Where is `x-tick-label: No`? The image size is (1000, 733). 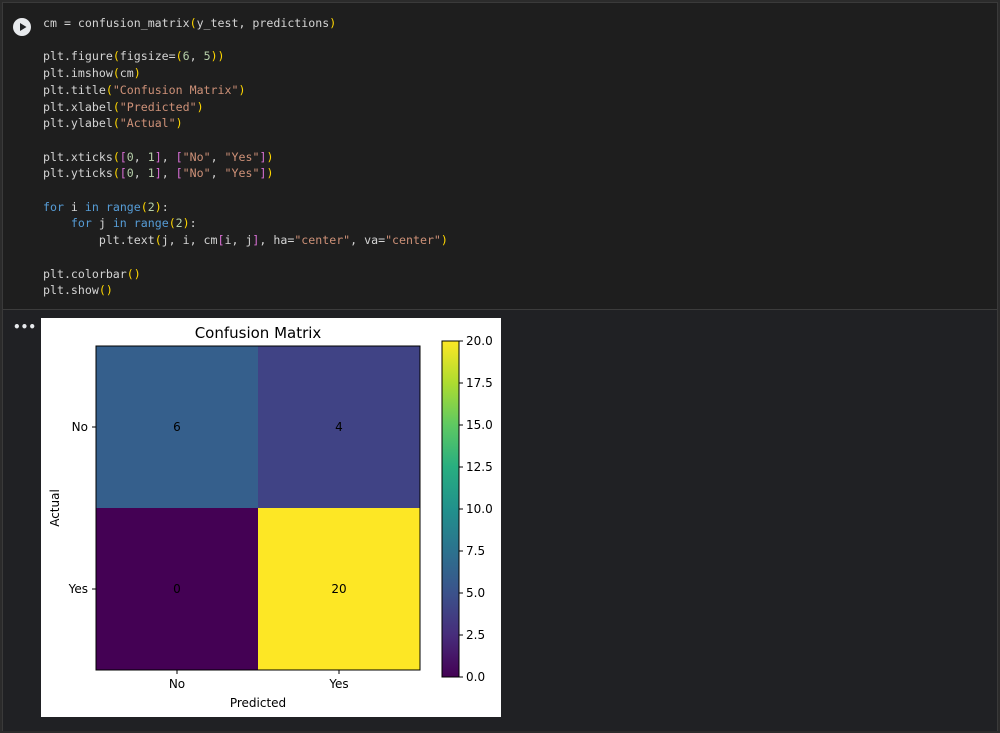
x-tick-label: No is located at coordinates (177, 684).